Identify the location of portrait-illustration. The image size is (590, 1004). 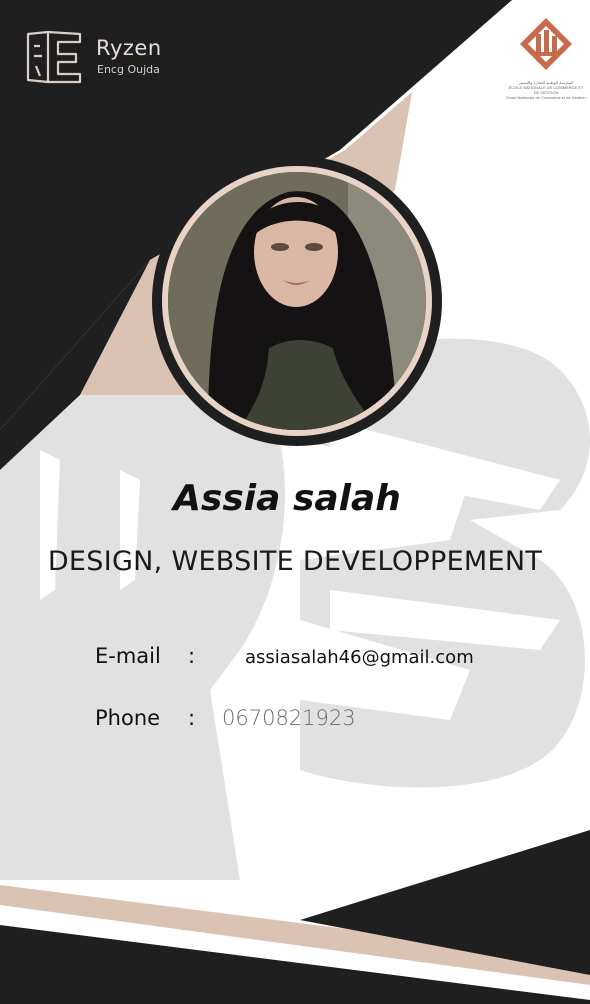
(297, 301).